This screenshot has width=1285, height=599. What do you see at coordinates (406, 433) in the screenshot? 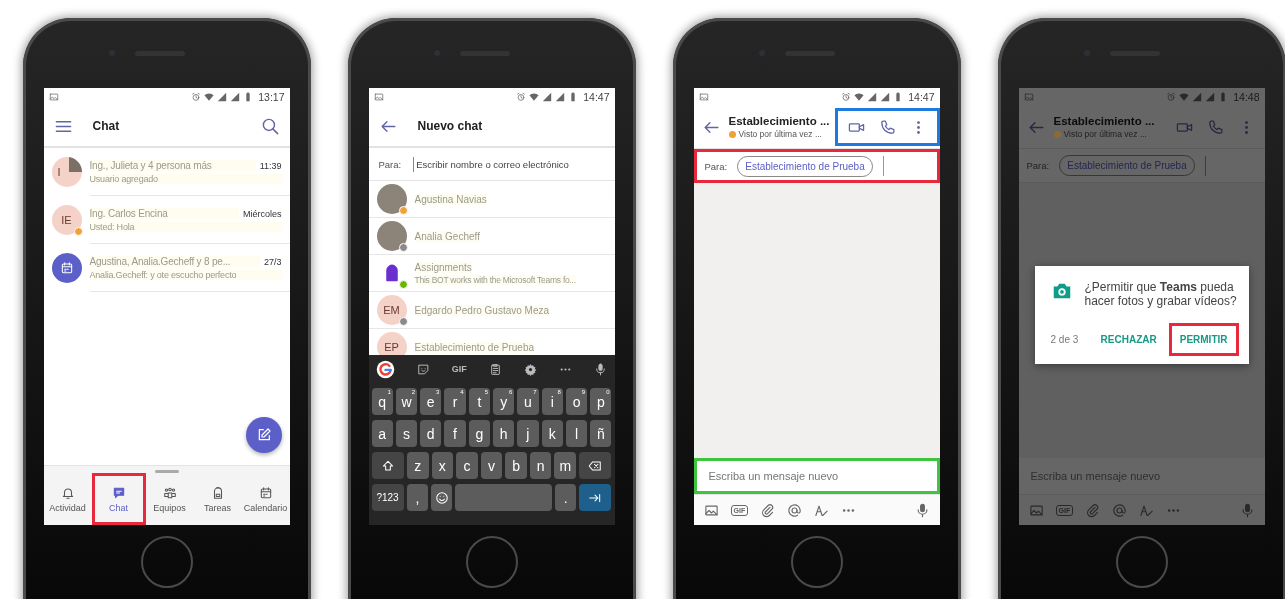
I see `key: s` at bounding box center [406, 433].